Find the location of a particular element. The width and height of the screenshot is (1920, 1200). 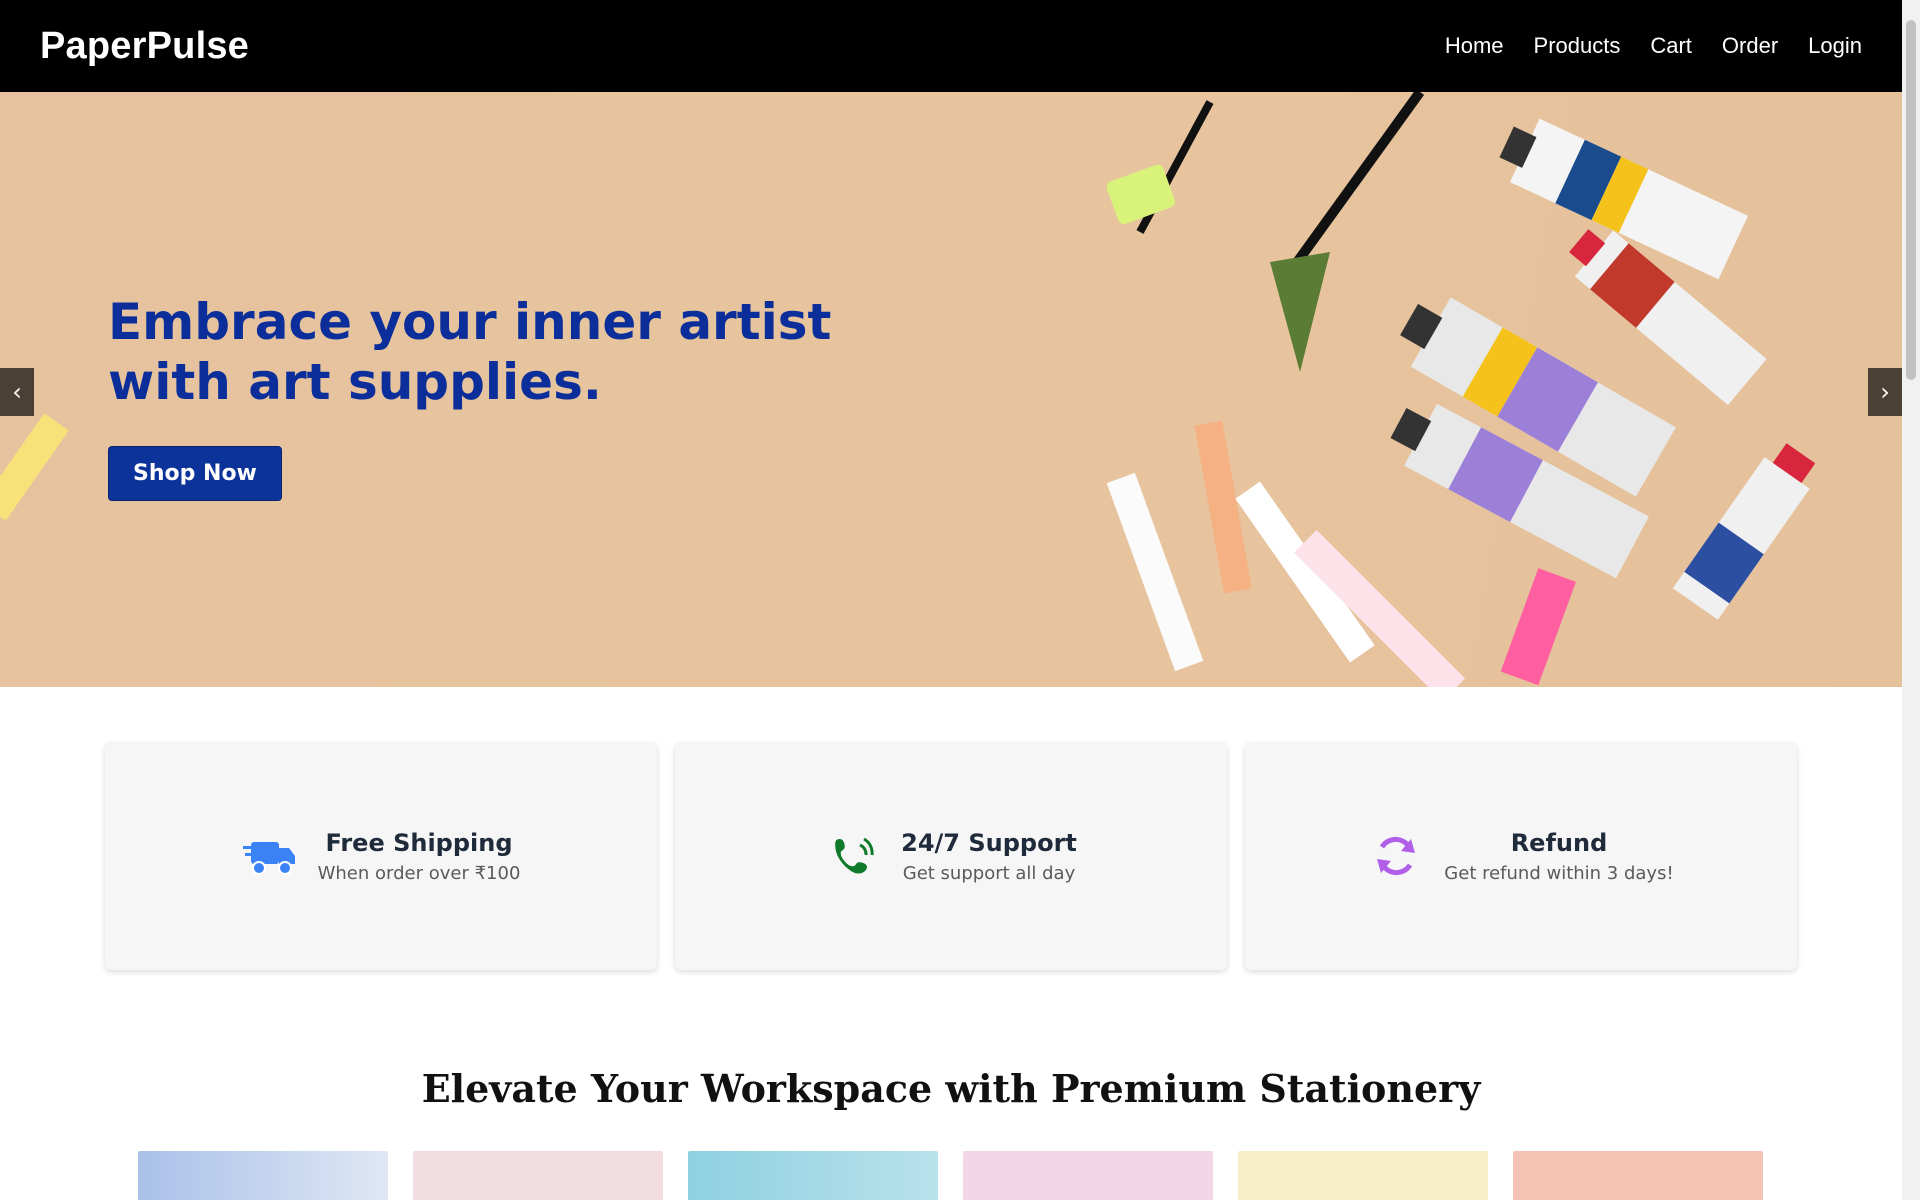

feature-free-shipping: Free Shipping When order over ₹100 is located at coordinates (381, 856).